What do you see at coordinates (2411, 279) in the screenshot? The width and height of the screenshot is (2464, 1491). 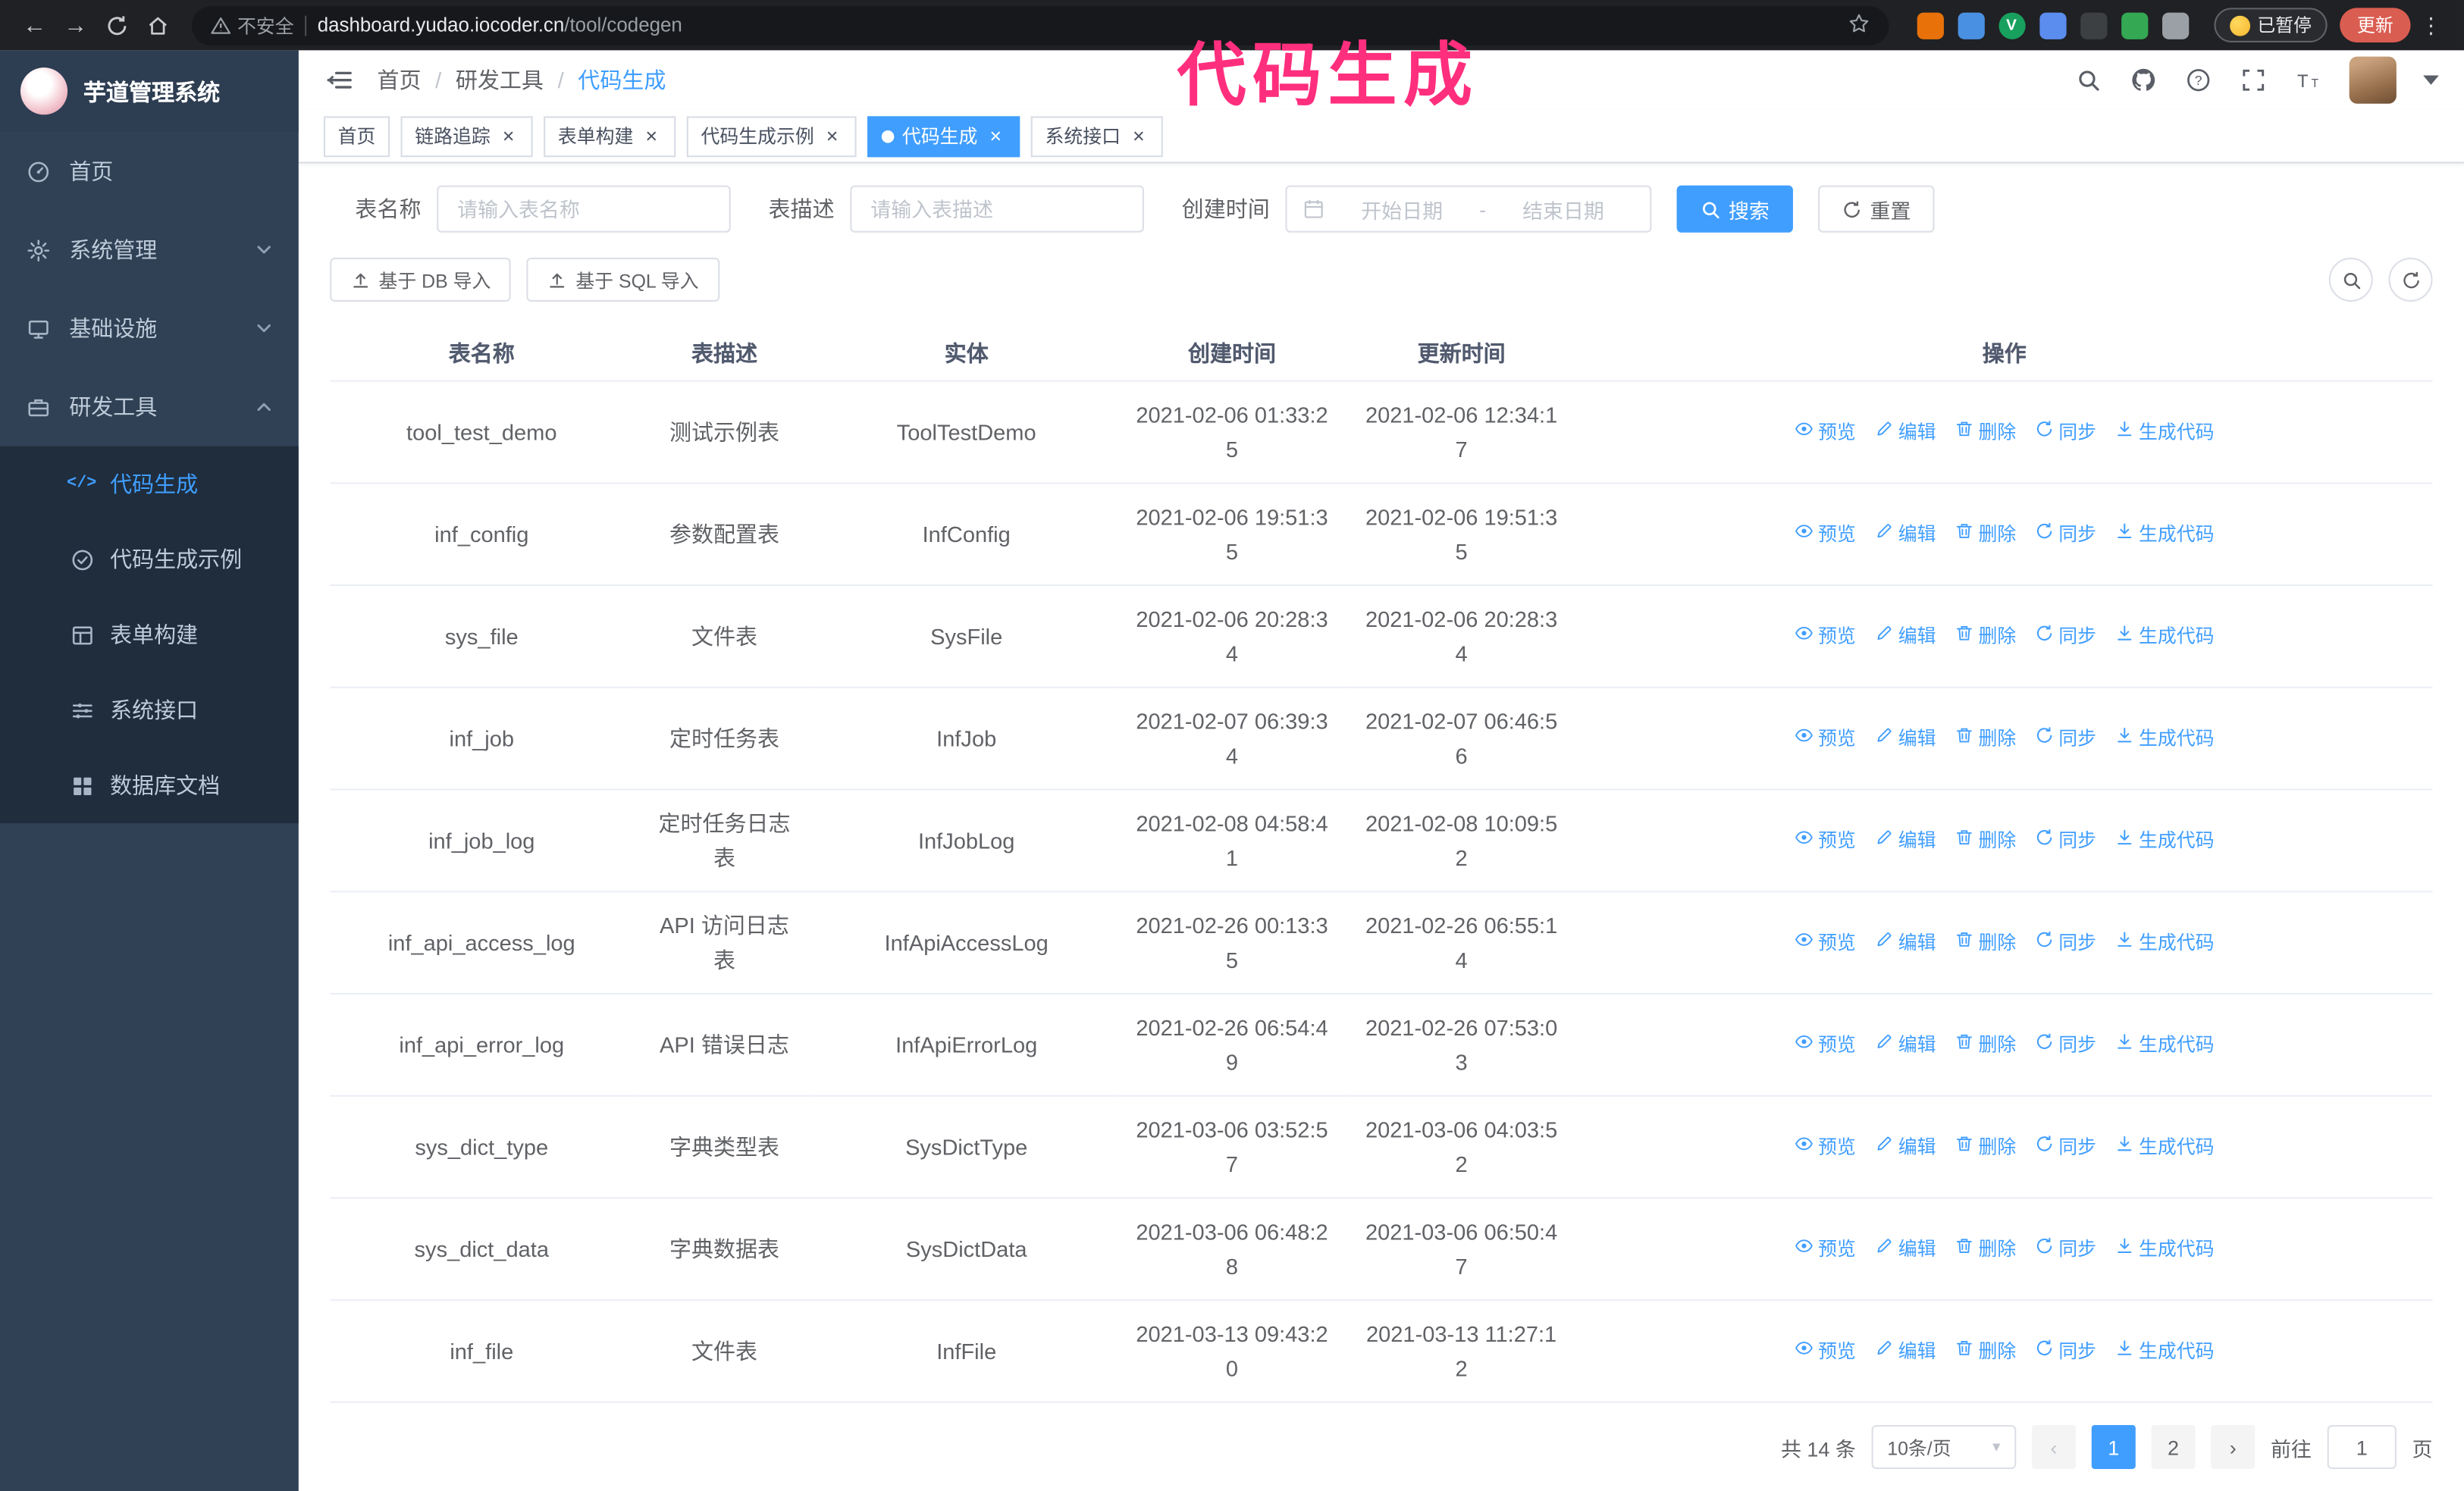 I see `refresh-table-button` at bounding box center [2411, 279].